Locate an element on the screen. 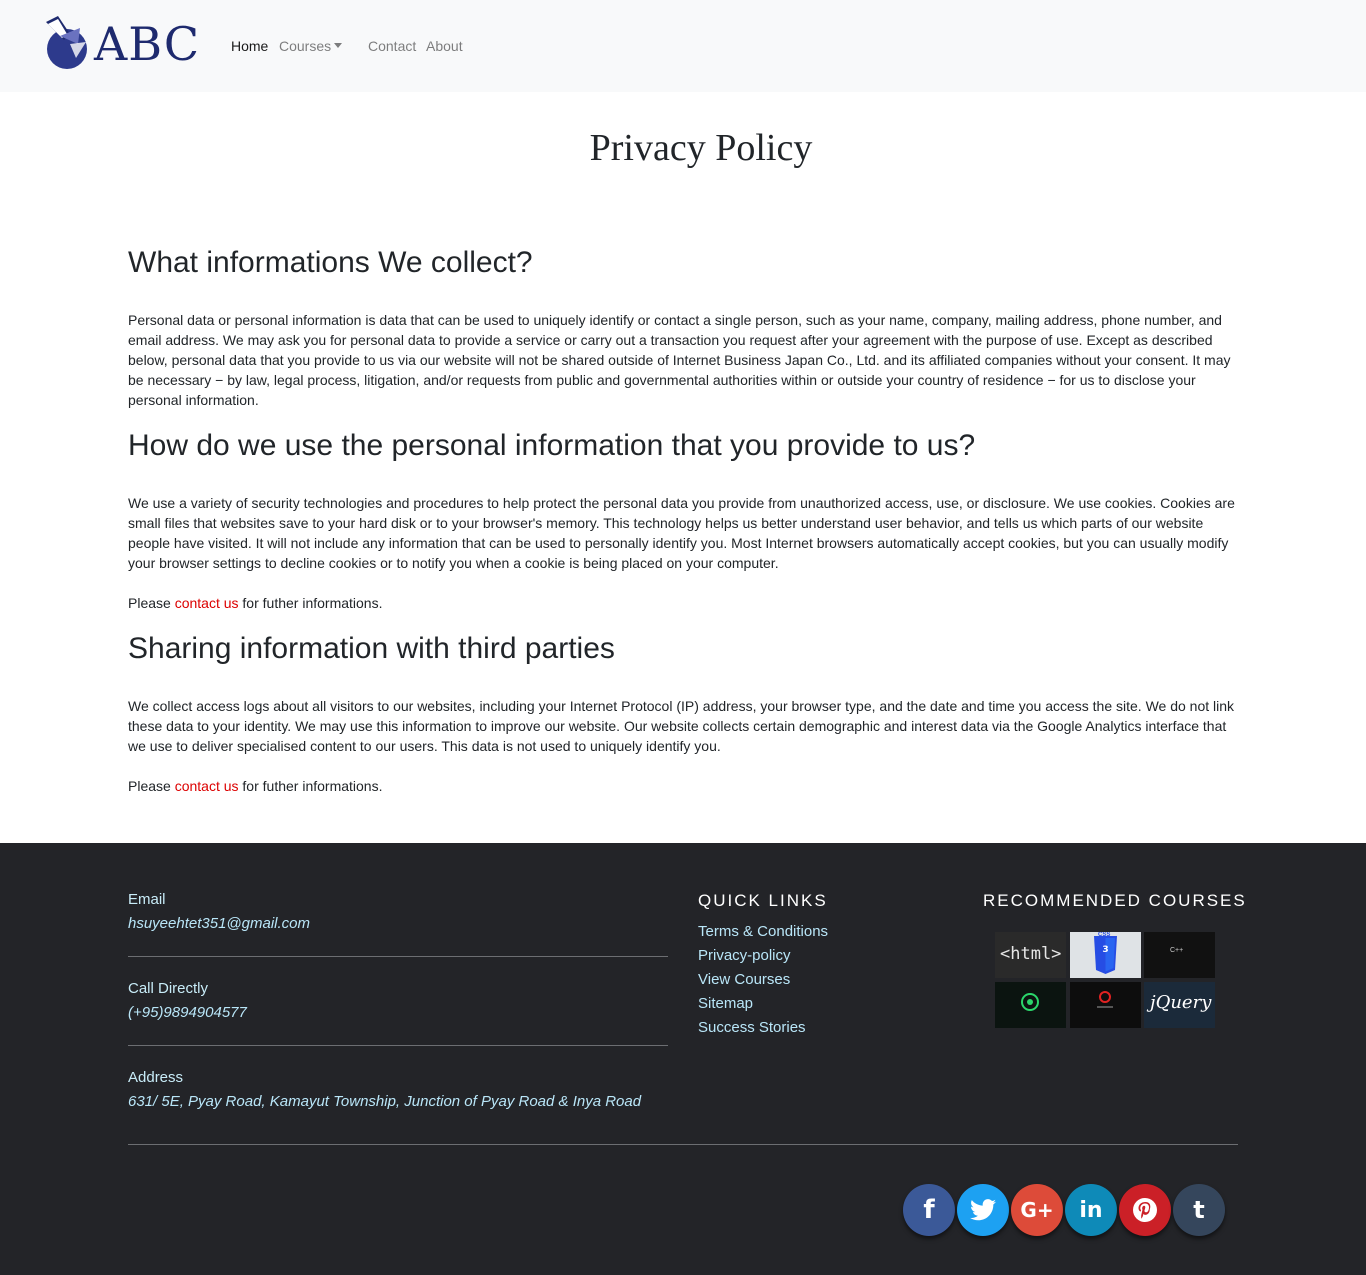 The width and height of the screenshot is (1366, 1275). twitter-button is located at coordinates (983, 1210).